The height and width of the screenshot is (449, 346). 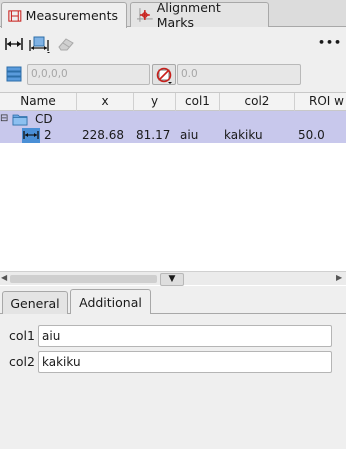 What do you see at coordinates (110, 301) in the screenshot?
I see `tab-additional: Additional` at bounding box center [110, 301].